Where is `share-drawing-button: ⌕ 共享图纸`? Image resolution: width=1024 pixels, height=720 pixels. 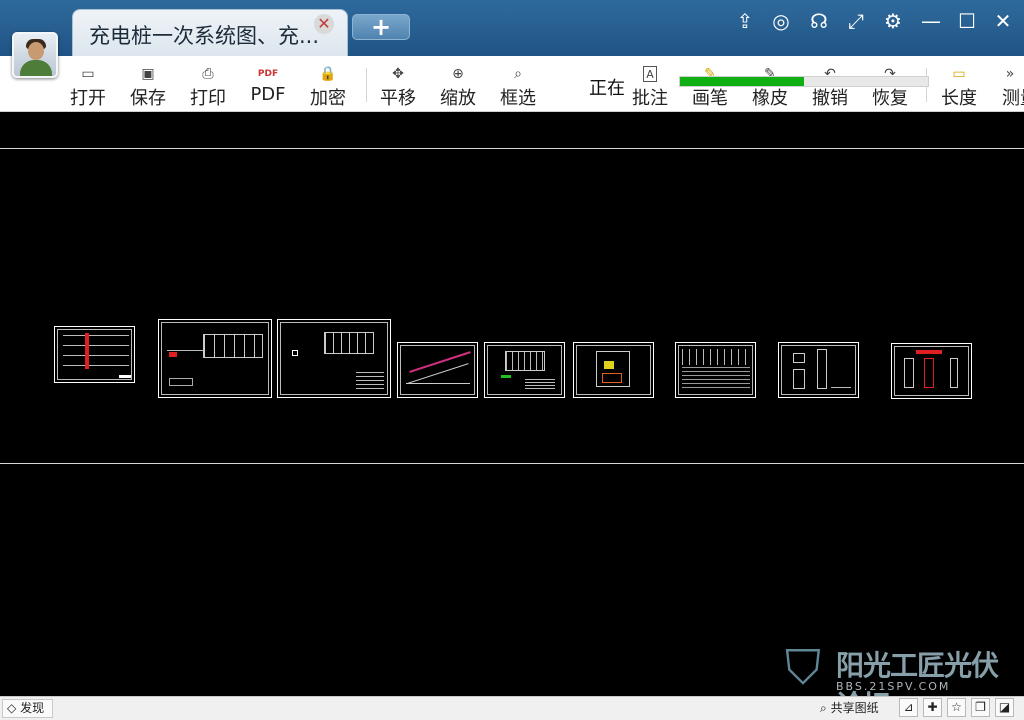
share-drawing-button: ⌕ 共享图纸 is located at coordinates (849, 708).